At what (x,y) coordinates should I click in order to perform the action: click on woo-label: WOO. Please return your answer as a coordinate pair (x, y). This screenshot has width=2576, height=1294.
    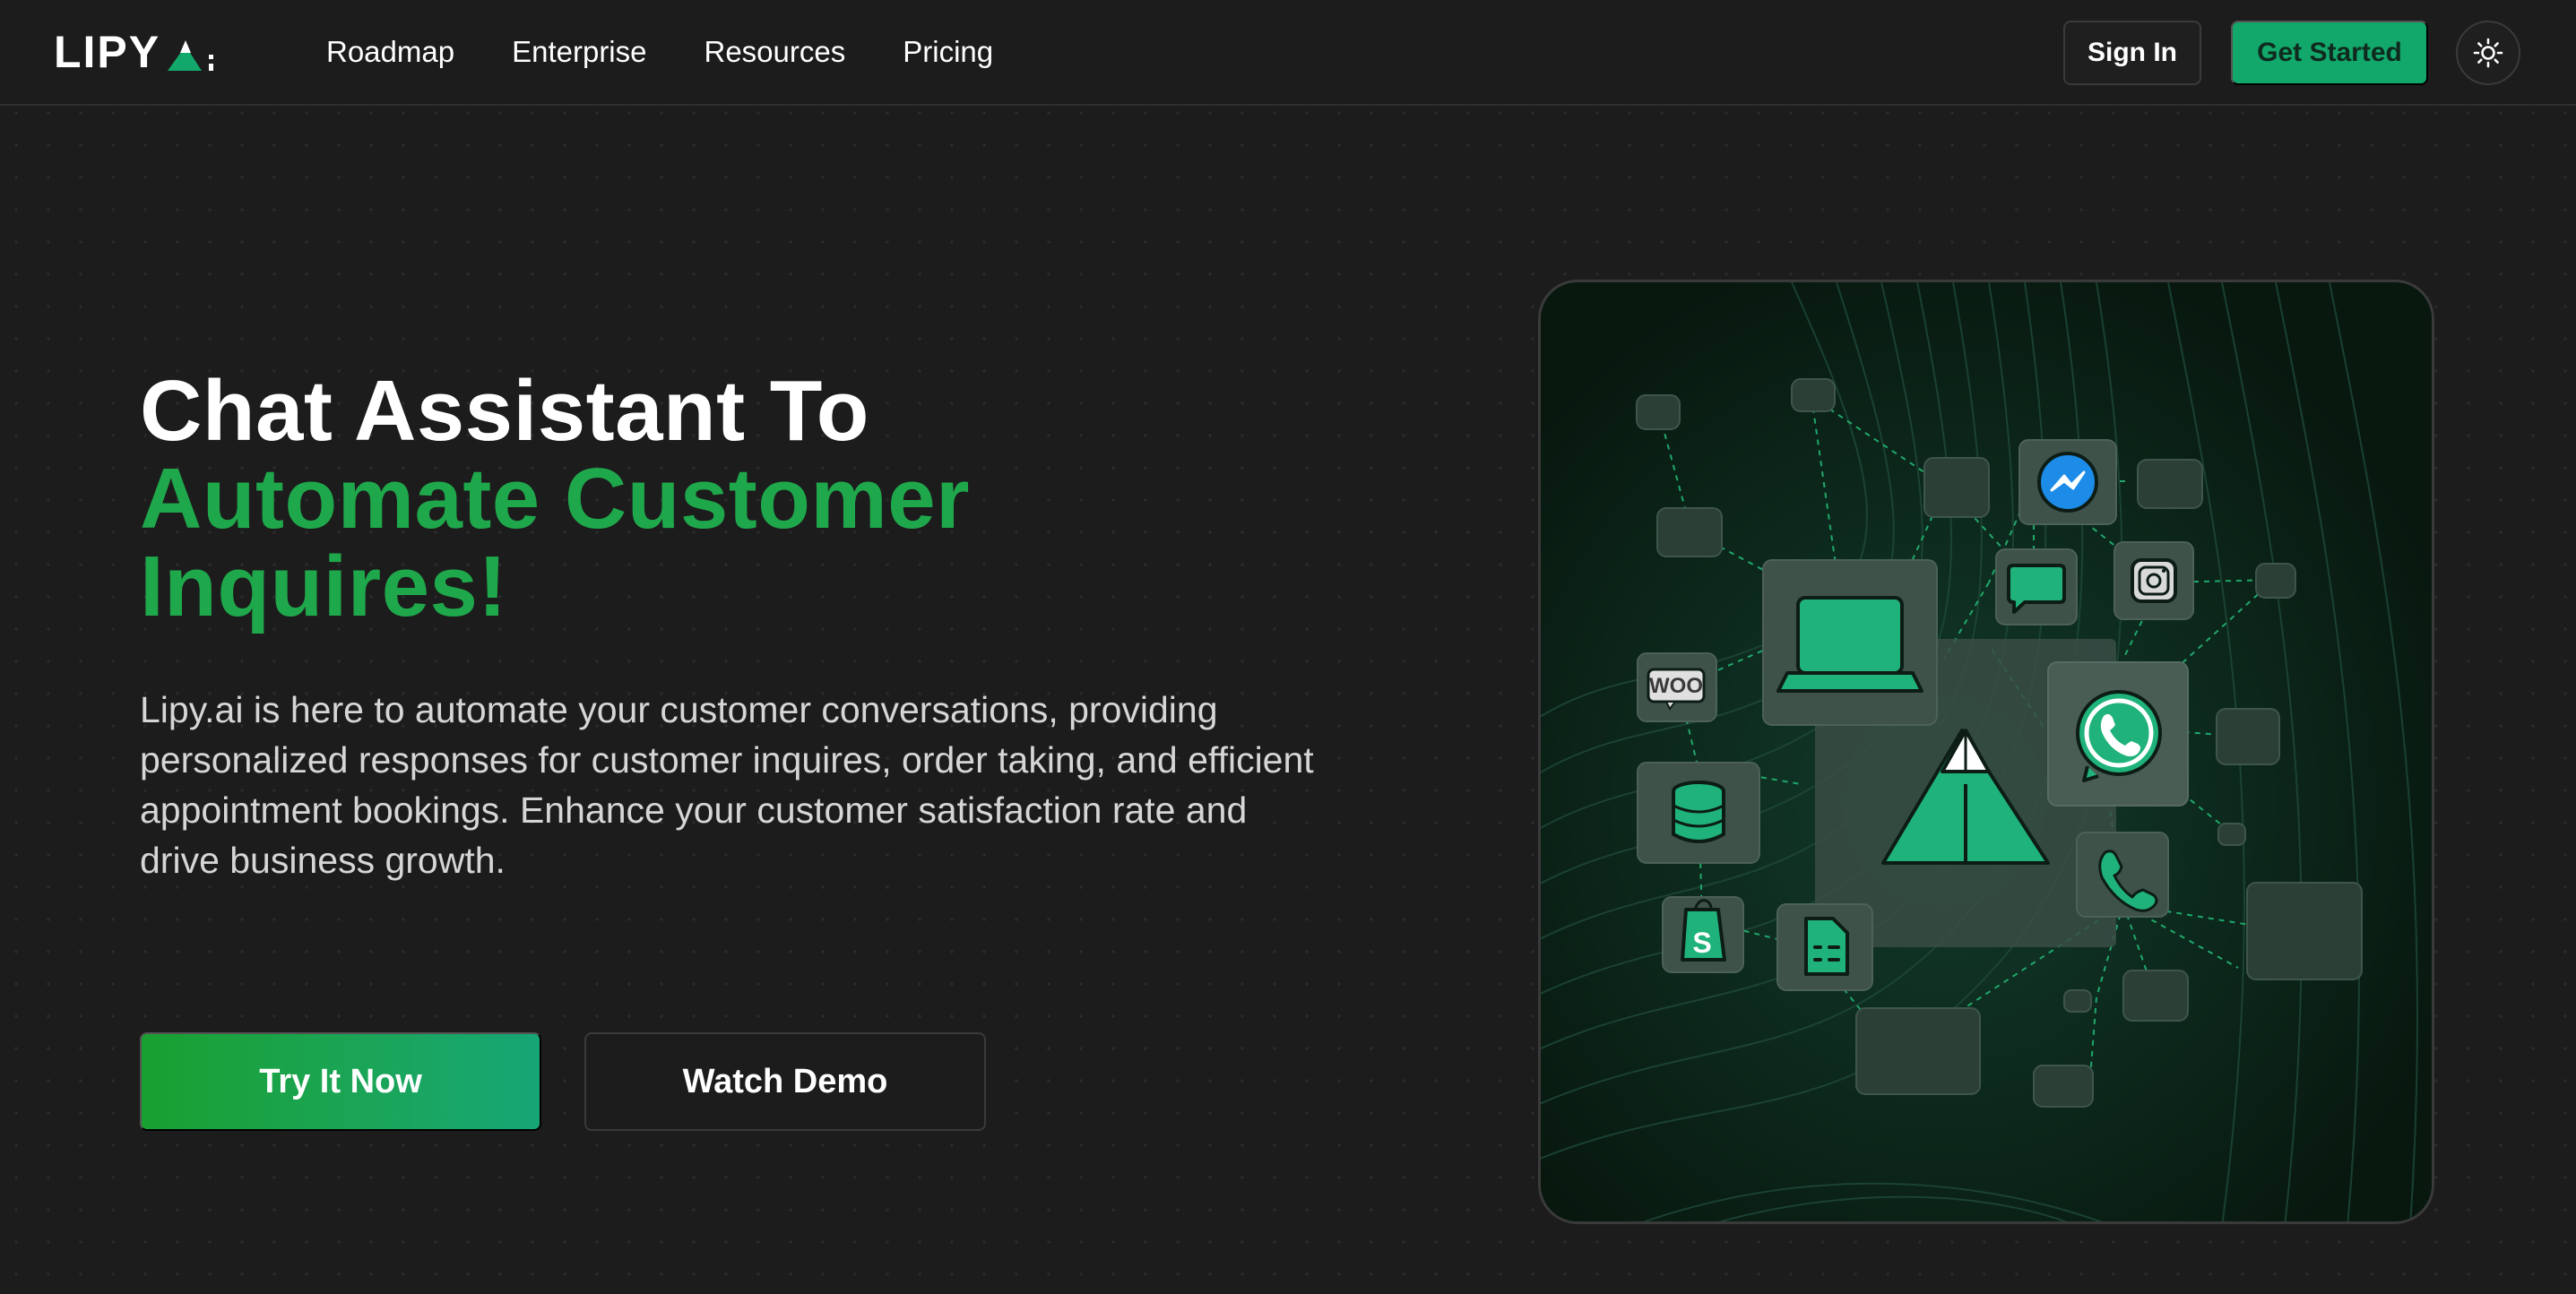
    Looking at the image, I should click on (1676, 686).